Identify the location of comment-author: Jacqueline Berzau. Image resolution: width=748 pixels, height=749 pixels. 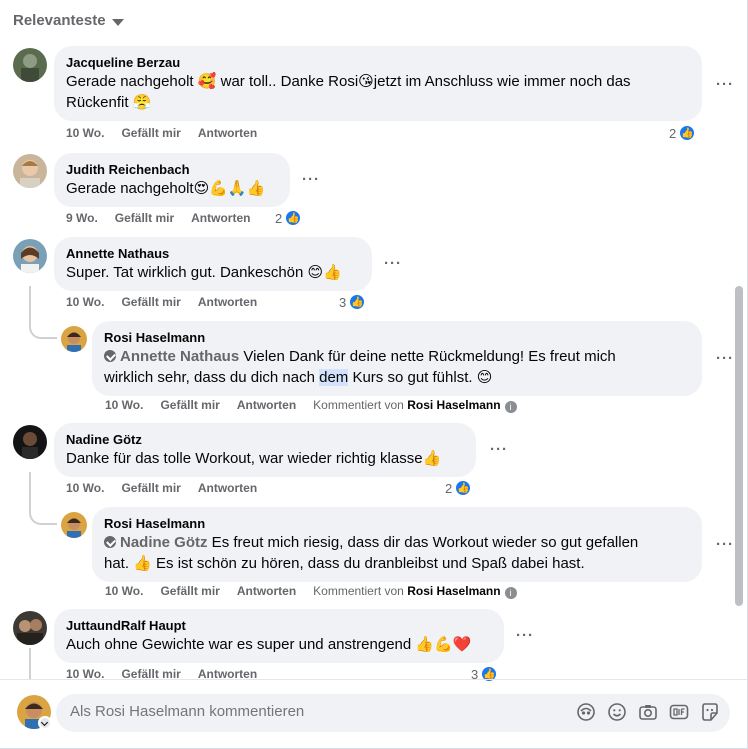
(378, 62).